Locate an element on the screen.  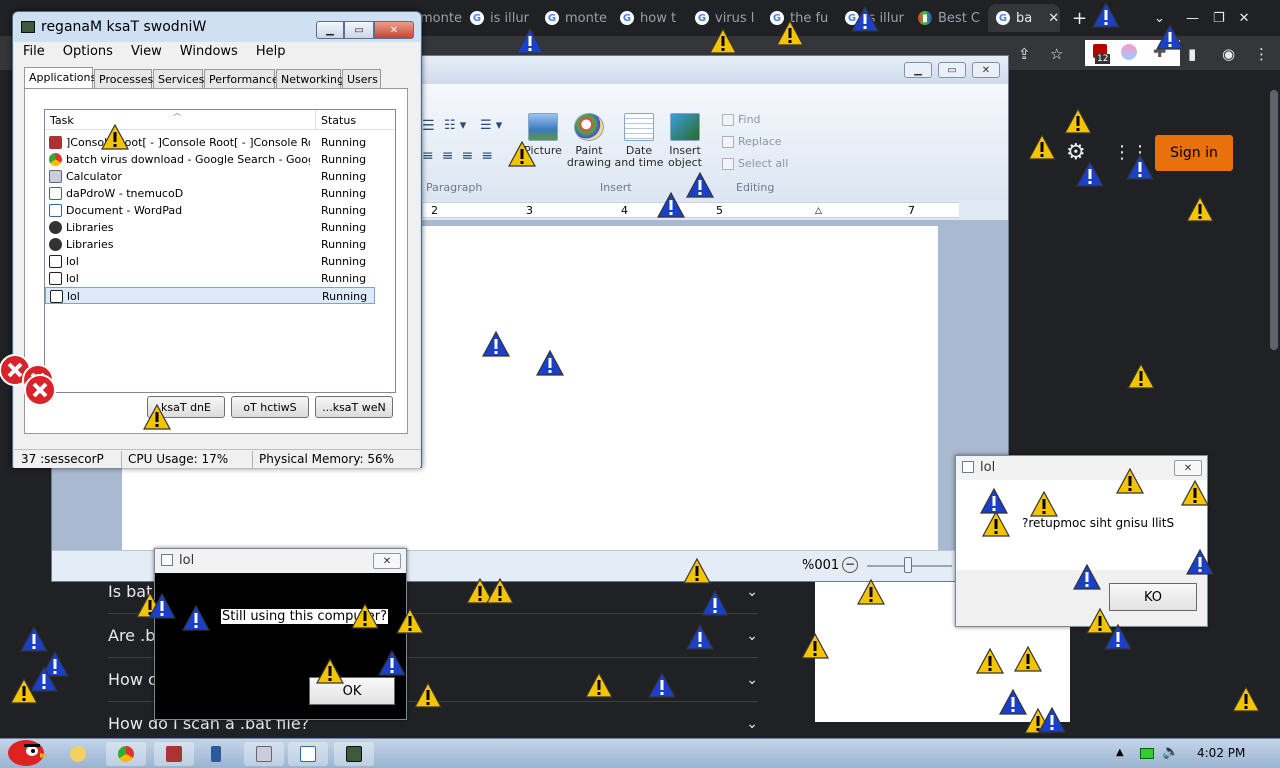
line-spacing-icon: ☰ ▾ is located at coordinates (491, 125).